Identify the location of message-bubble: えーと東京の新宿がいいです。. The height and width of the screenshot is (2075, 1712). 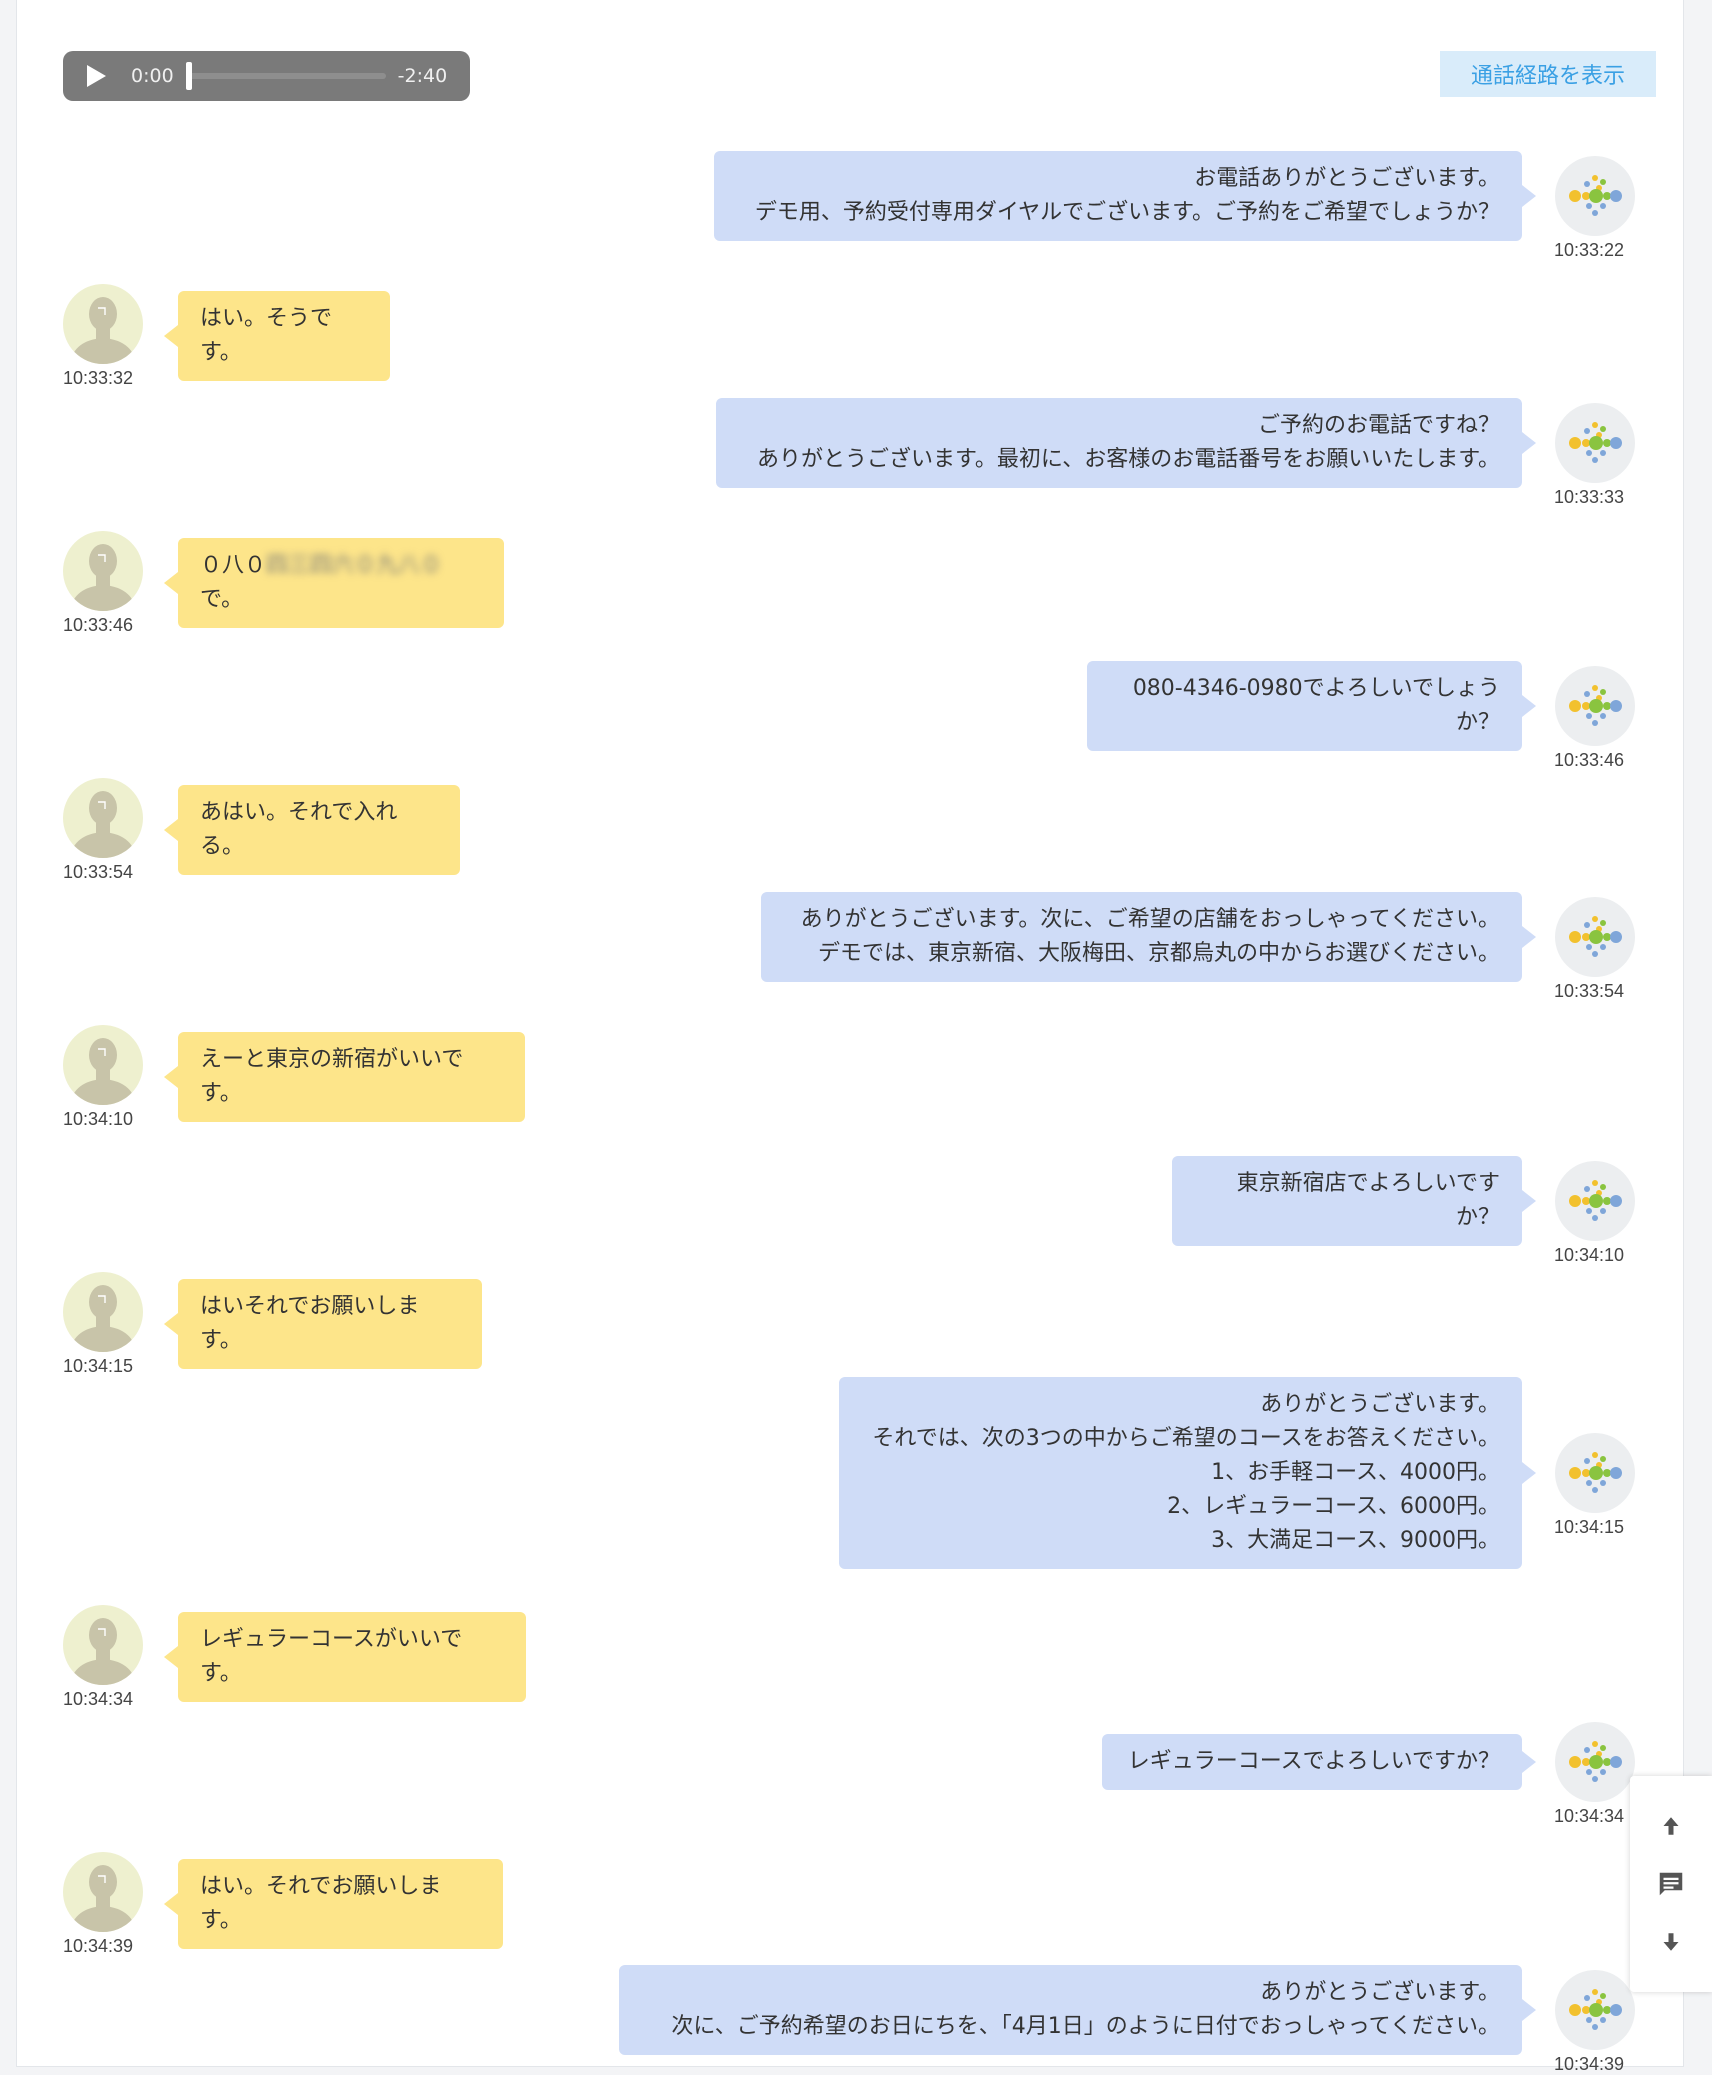
(344, 1077).